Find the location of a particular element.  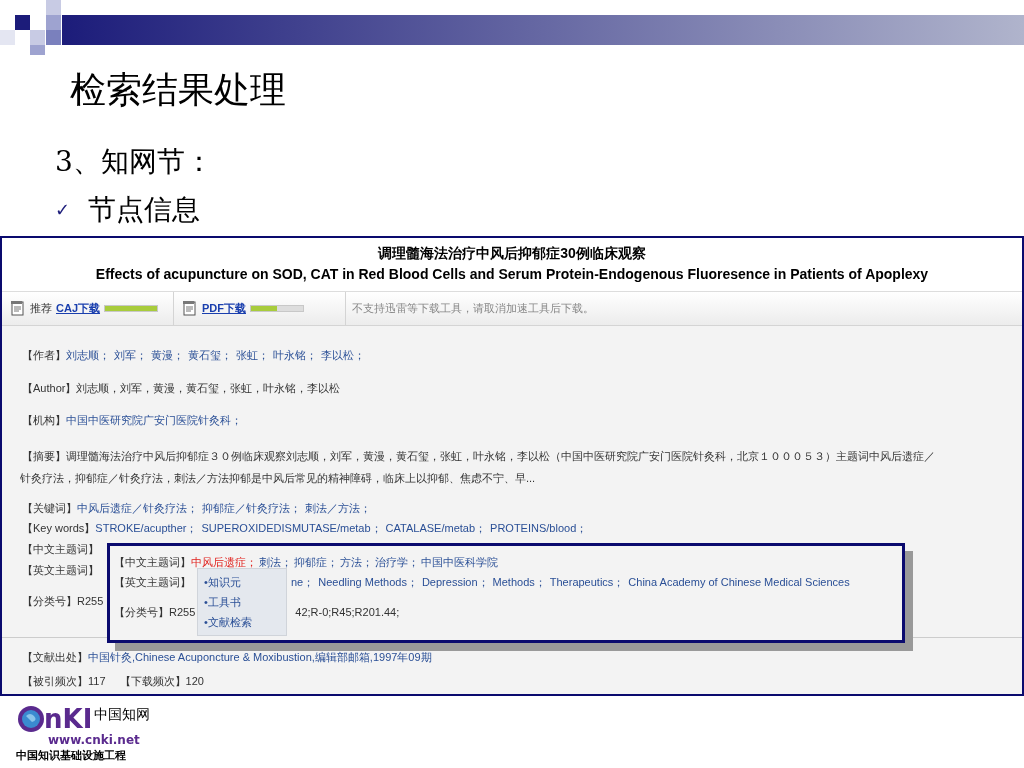

field-label: 【Author】 is located at coordinates (49, 389).